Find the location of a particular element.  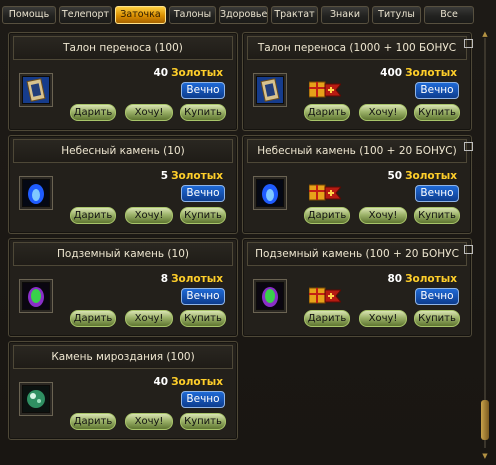

item-price: 5 Золотых is located at coordinates (192, 176).